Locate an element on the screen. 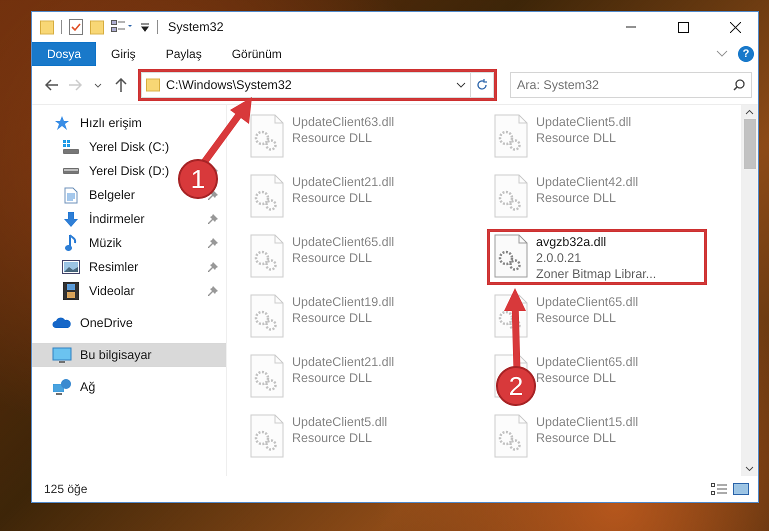  scroll-thumb is located at coordinates (750, 144).